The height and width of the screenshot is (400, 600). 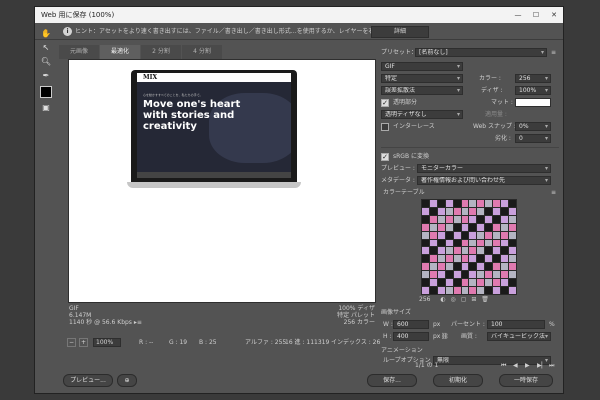 I want to click on percent-input: 100, so click(x=516, y=324).